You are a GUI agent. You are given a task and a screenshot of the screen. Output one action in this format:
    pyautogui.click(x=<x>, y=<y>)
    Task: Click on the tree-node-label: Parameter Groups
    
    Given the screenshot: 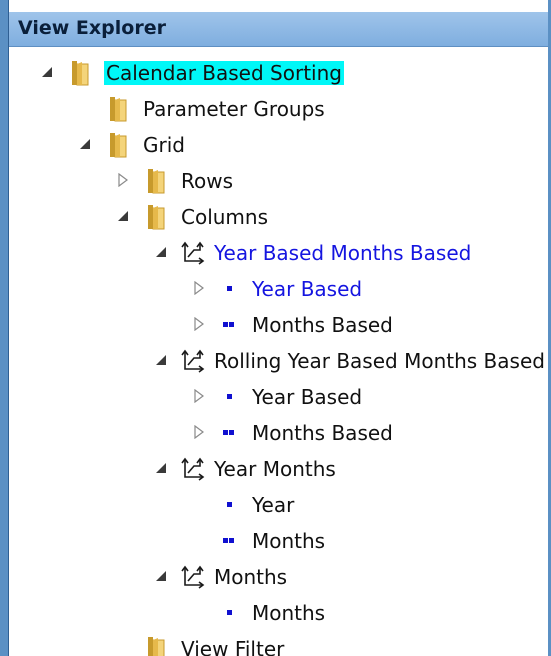 What is the action you would take?
    pyautogui.click(x=234, y=109)
    